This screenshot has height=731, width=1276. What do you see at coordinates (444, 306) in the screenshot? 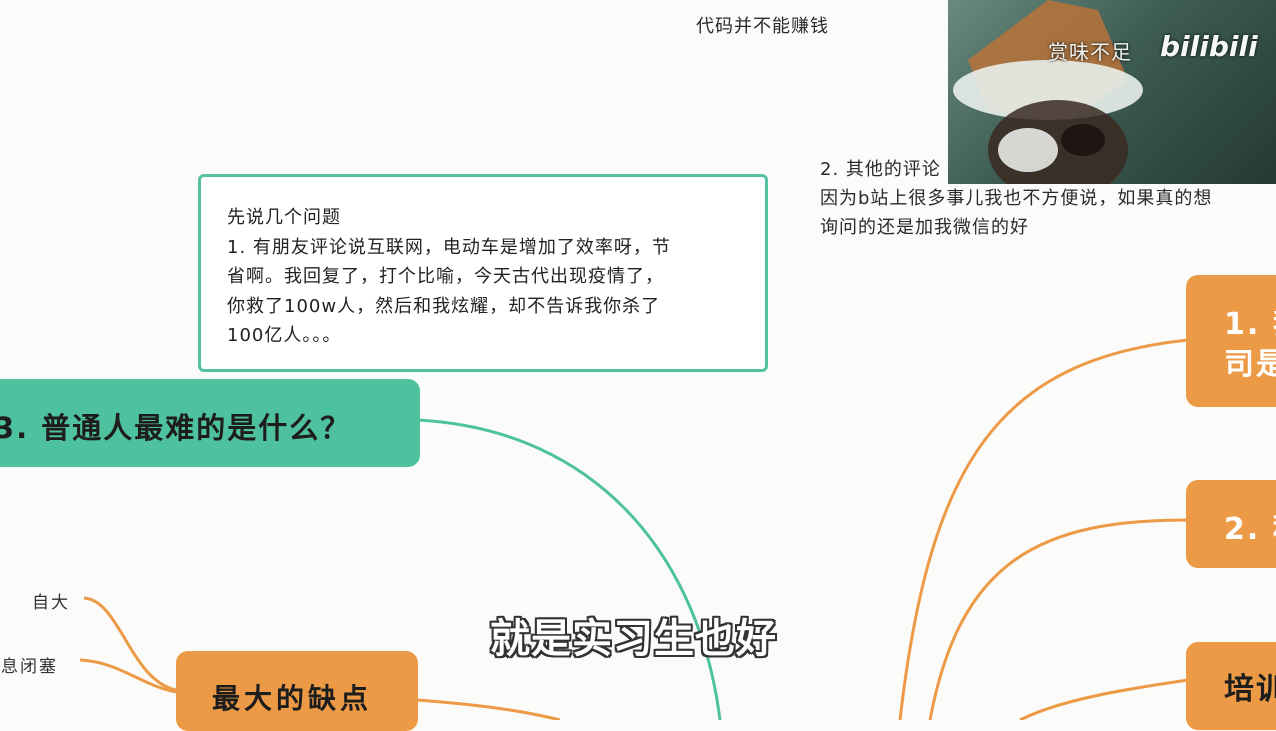
I see `note-line: 你救了100w人，然后和我炫耀，却不告诉我你杀了` at bounding box center [444, 306].